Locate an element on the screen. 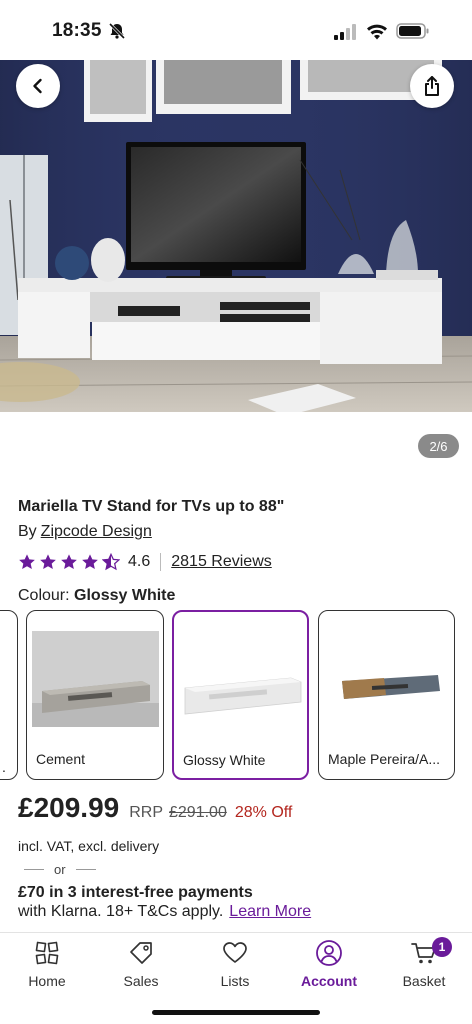 The image size is (472, 1024). rating-value: 4.6 is located at coordinates (139, 561).